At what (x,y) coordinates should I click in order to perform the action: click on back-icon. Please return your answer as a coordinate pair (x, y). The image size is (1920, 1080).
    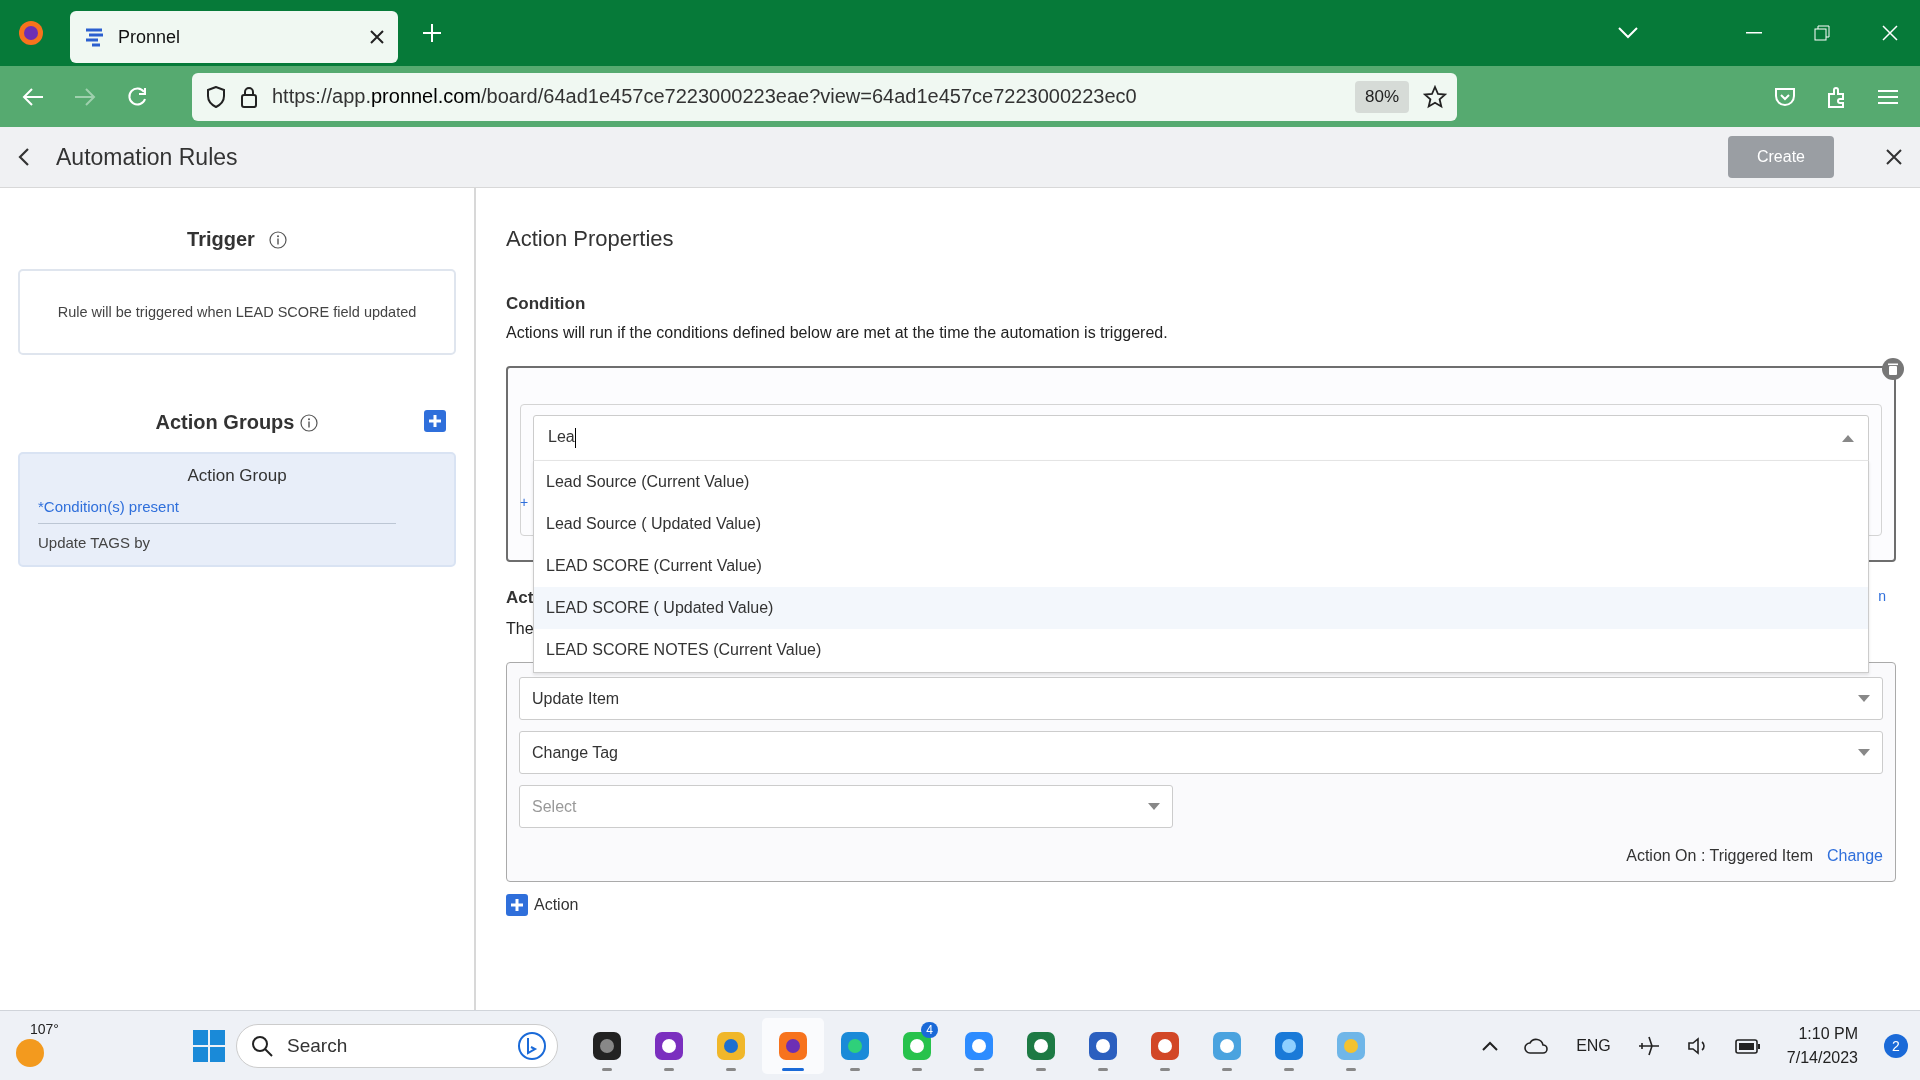
    Looking at the image, I should click on (24, 157).